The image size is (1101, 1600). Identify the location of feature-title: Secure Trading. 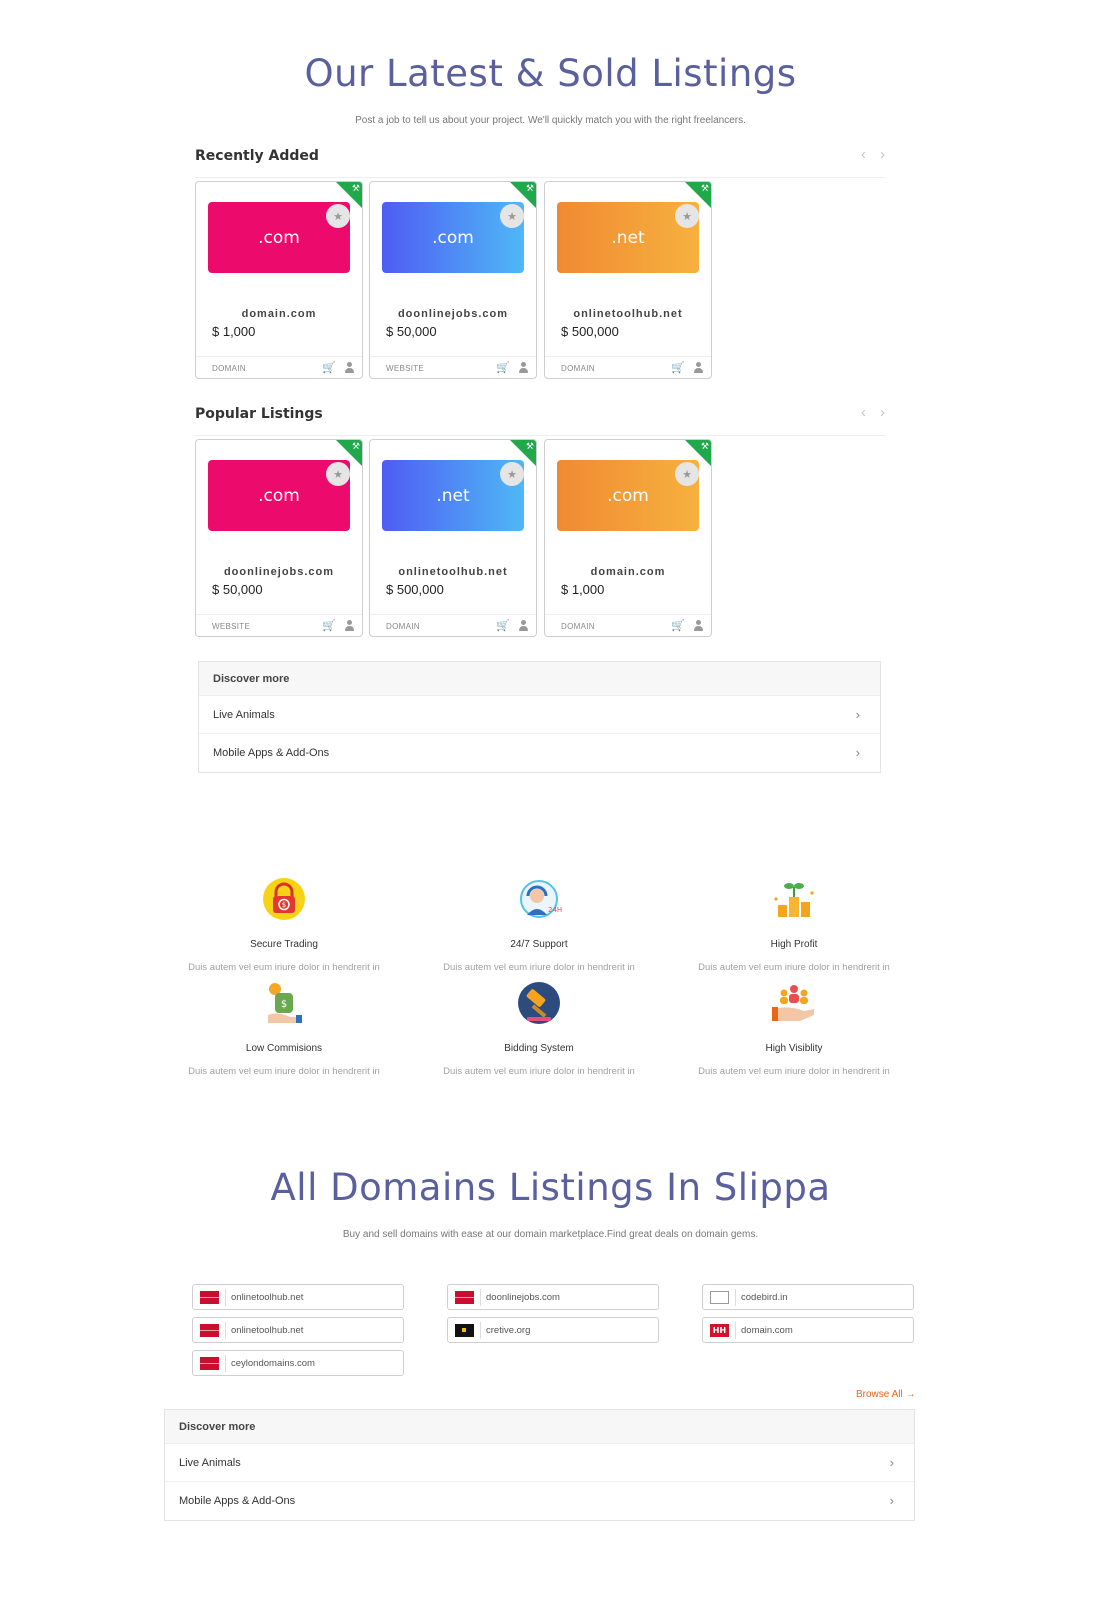
(284, 944).